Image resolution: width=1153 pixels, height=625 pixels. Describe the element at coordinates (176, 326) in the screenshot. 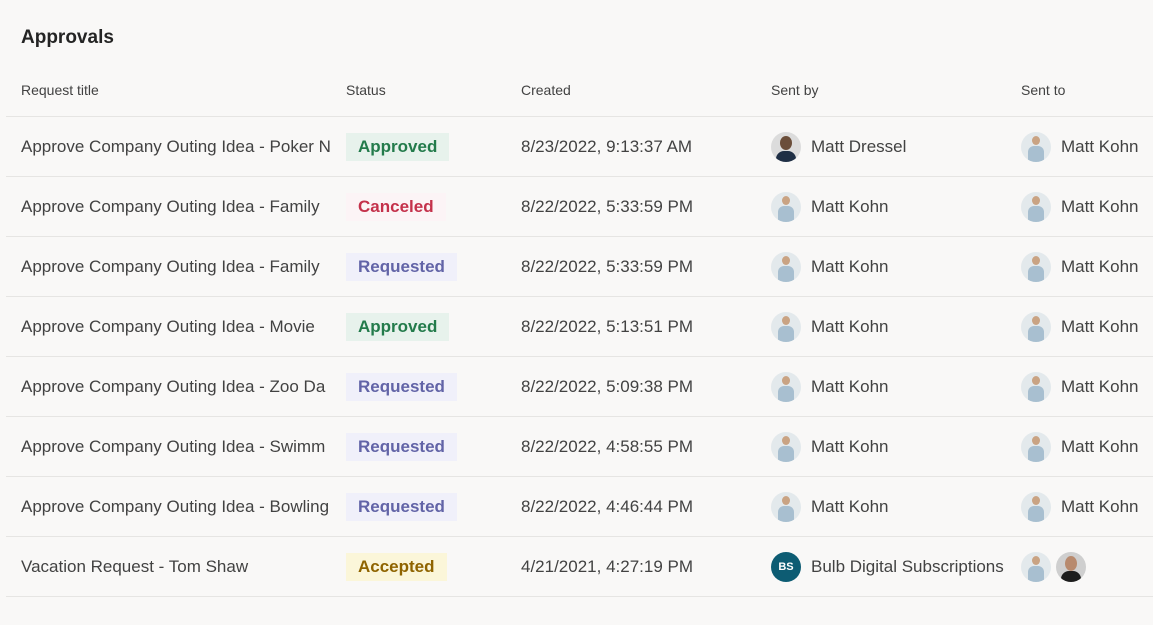

I see `request-title: Approve Company Outing Idea - Movie` at that location.